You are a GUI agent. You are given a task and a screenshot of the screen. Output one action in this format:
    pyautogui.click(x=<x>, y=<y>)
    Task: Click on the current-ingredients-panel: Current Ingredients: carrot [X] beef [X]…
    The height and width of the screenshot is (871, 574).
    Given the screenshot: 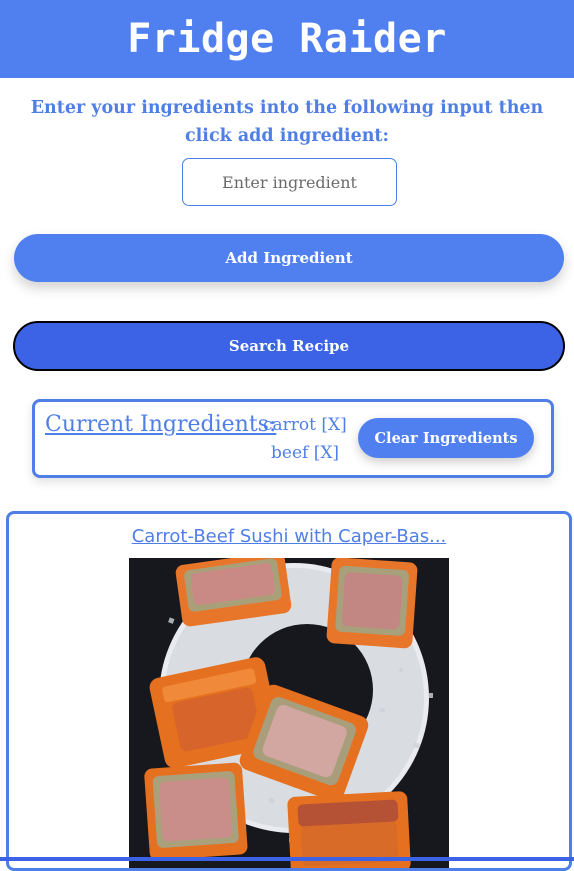 What is the action you would take?
    pyautogui.click(x=293, y=438)
    